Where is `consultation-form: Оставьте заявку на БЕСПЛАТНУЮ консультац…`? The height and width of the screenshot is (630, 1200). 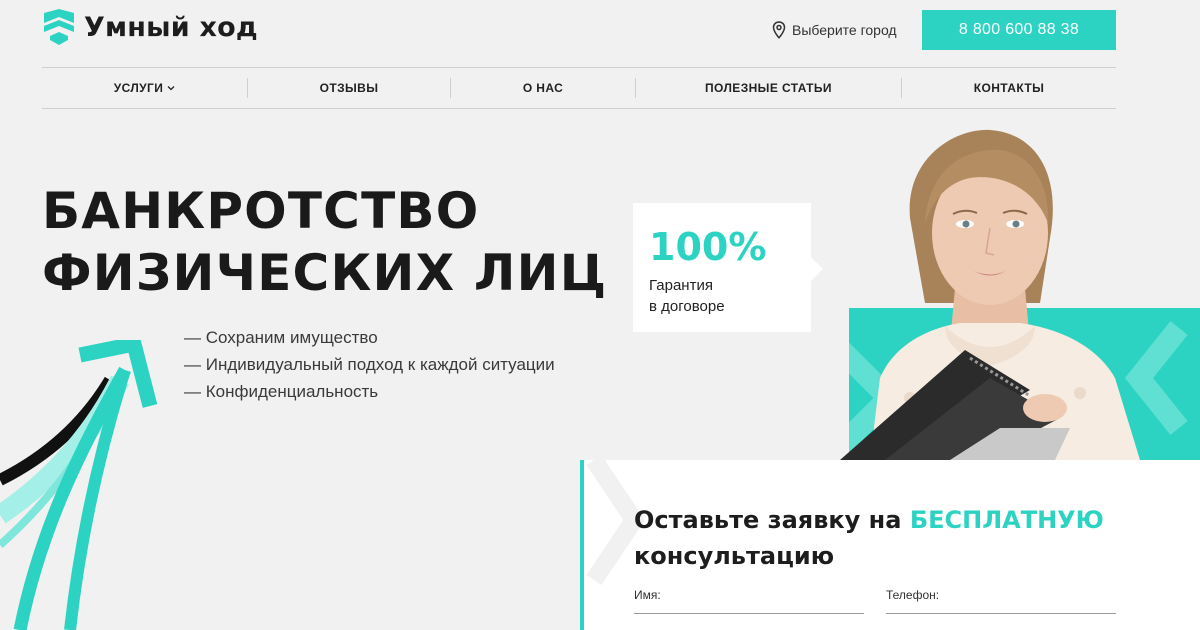
consultation-form: Оставьте заявку на БЕСПЛАТНУЮ консультац… is located at coordinates (890, 545).